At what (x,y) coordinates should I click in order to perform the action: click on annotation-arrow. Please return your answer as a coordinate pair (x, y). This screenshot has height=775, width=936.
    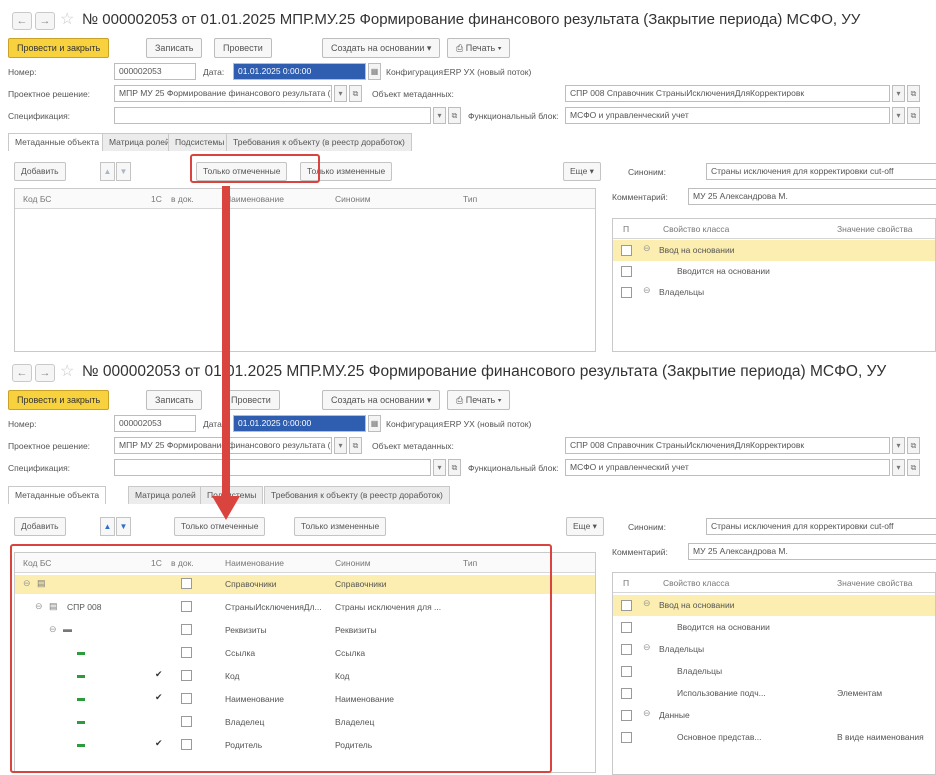
    Looking at the image, I should click on (226, 353).